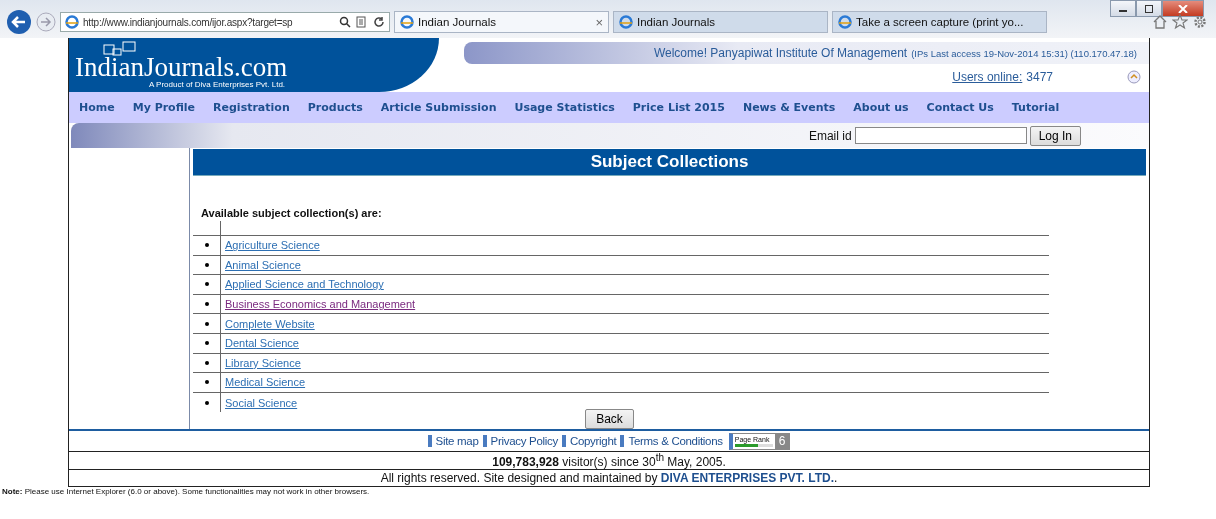 This screenshot has width=1216, height=519. I want to click on footer-link: Copyright, so click(589, 441).